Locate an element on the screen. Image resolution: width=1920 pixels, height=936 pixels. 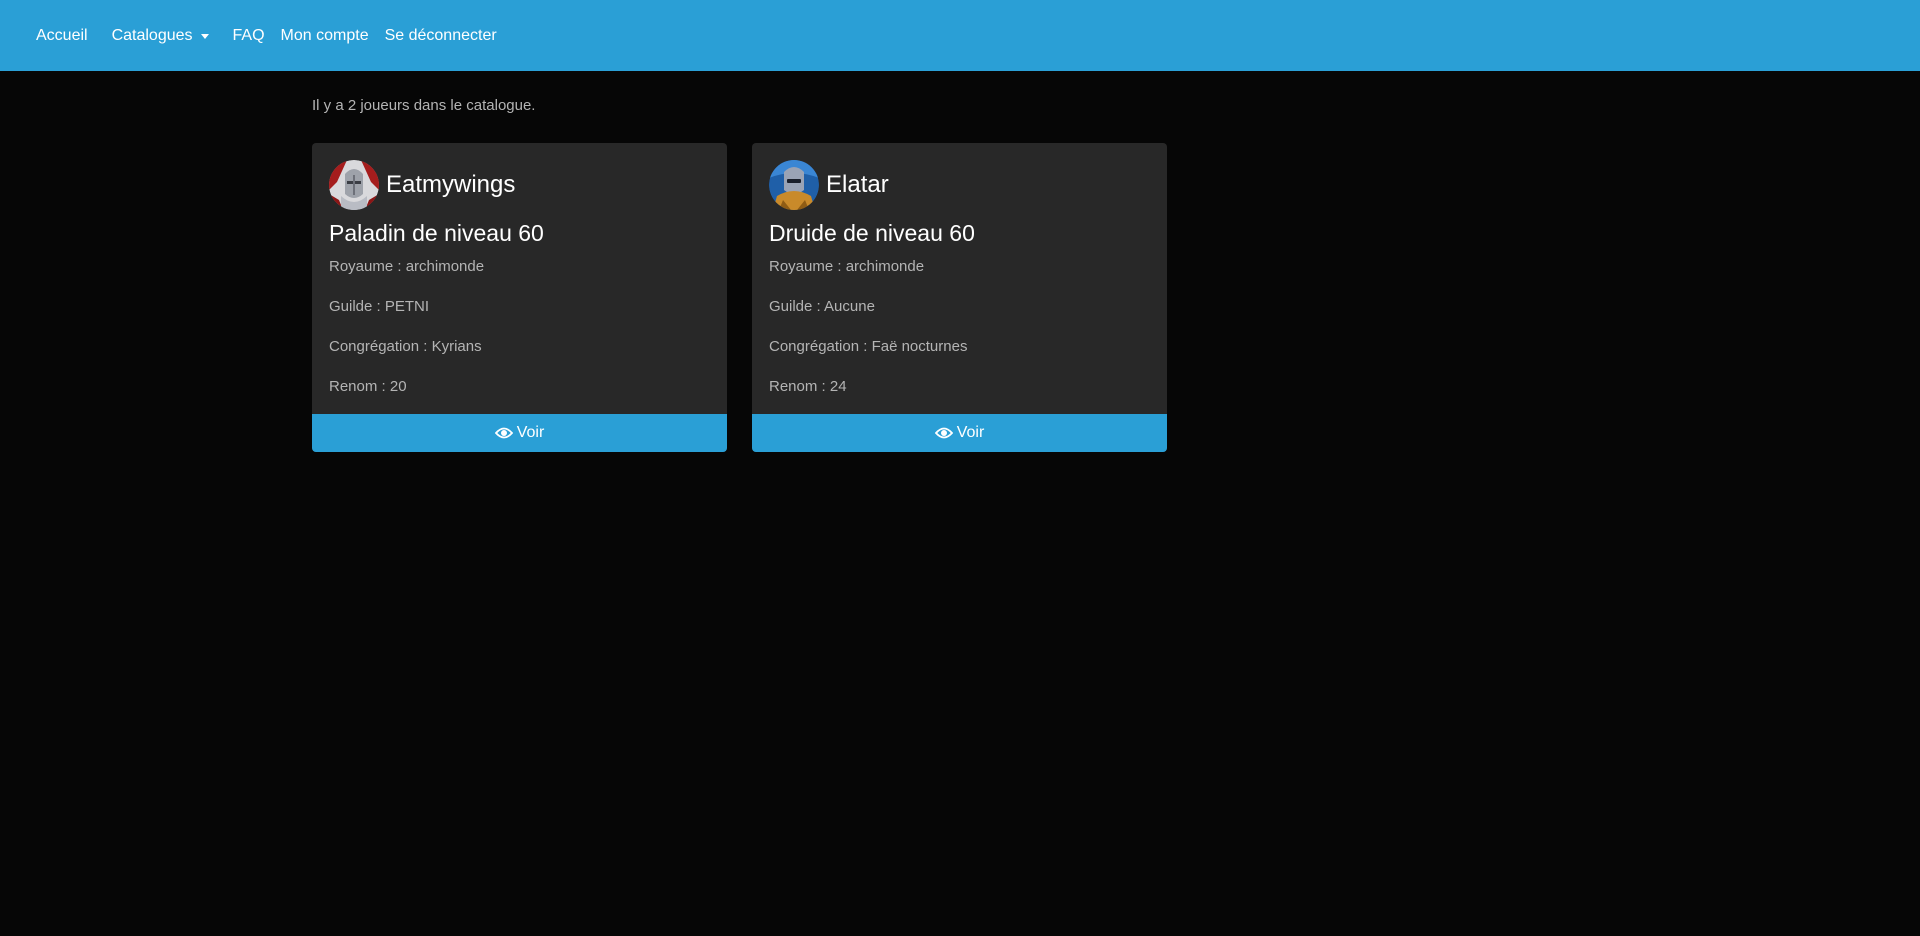
catalogue-summary: Il y a 2 joueurs dans le catalogue. is located at coordinates (424, 105).